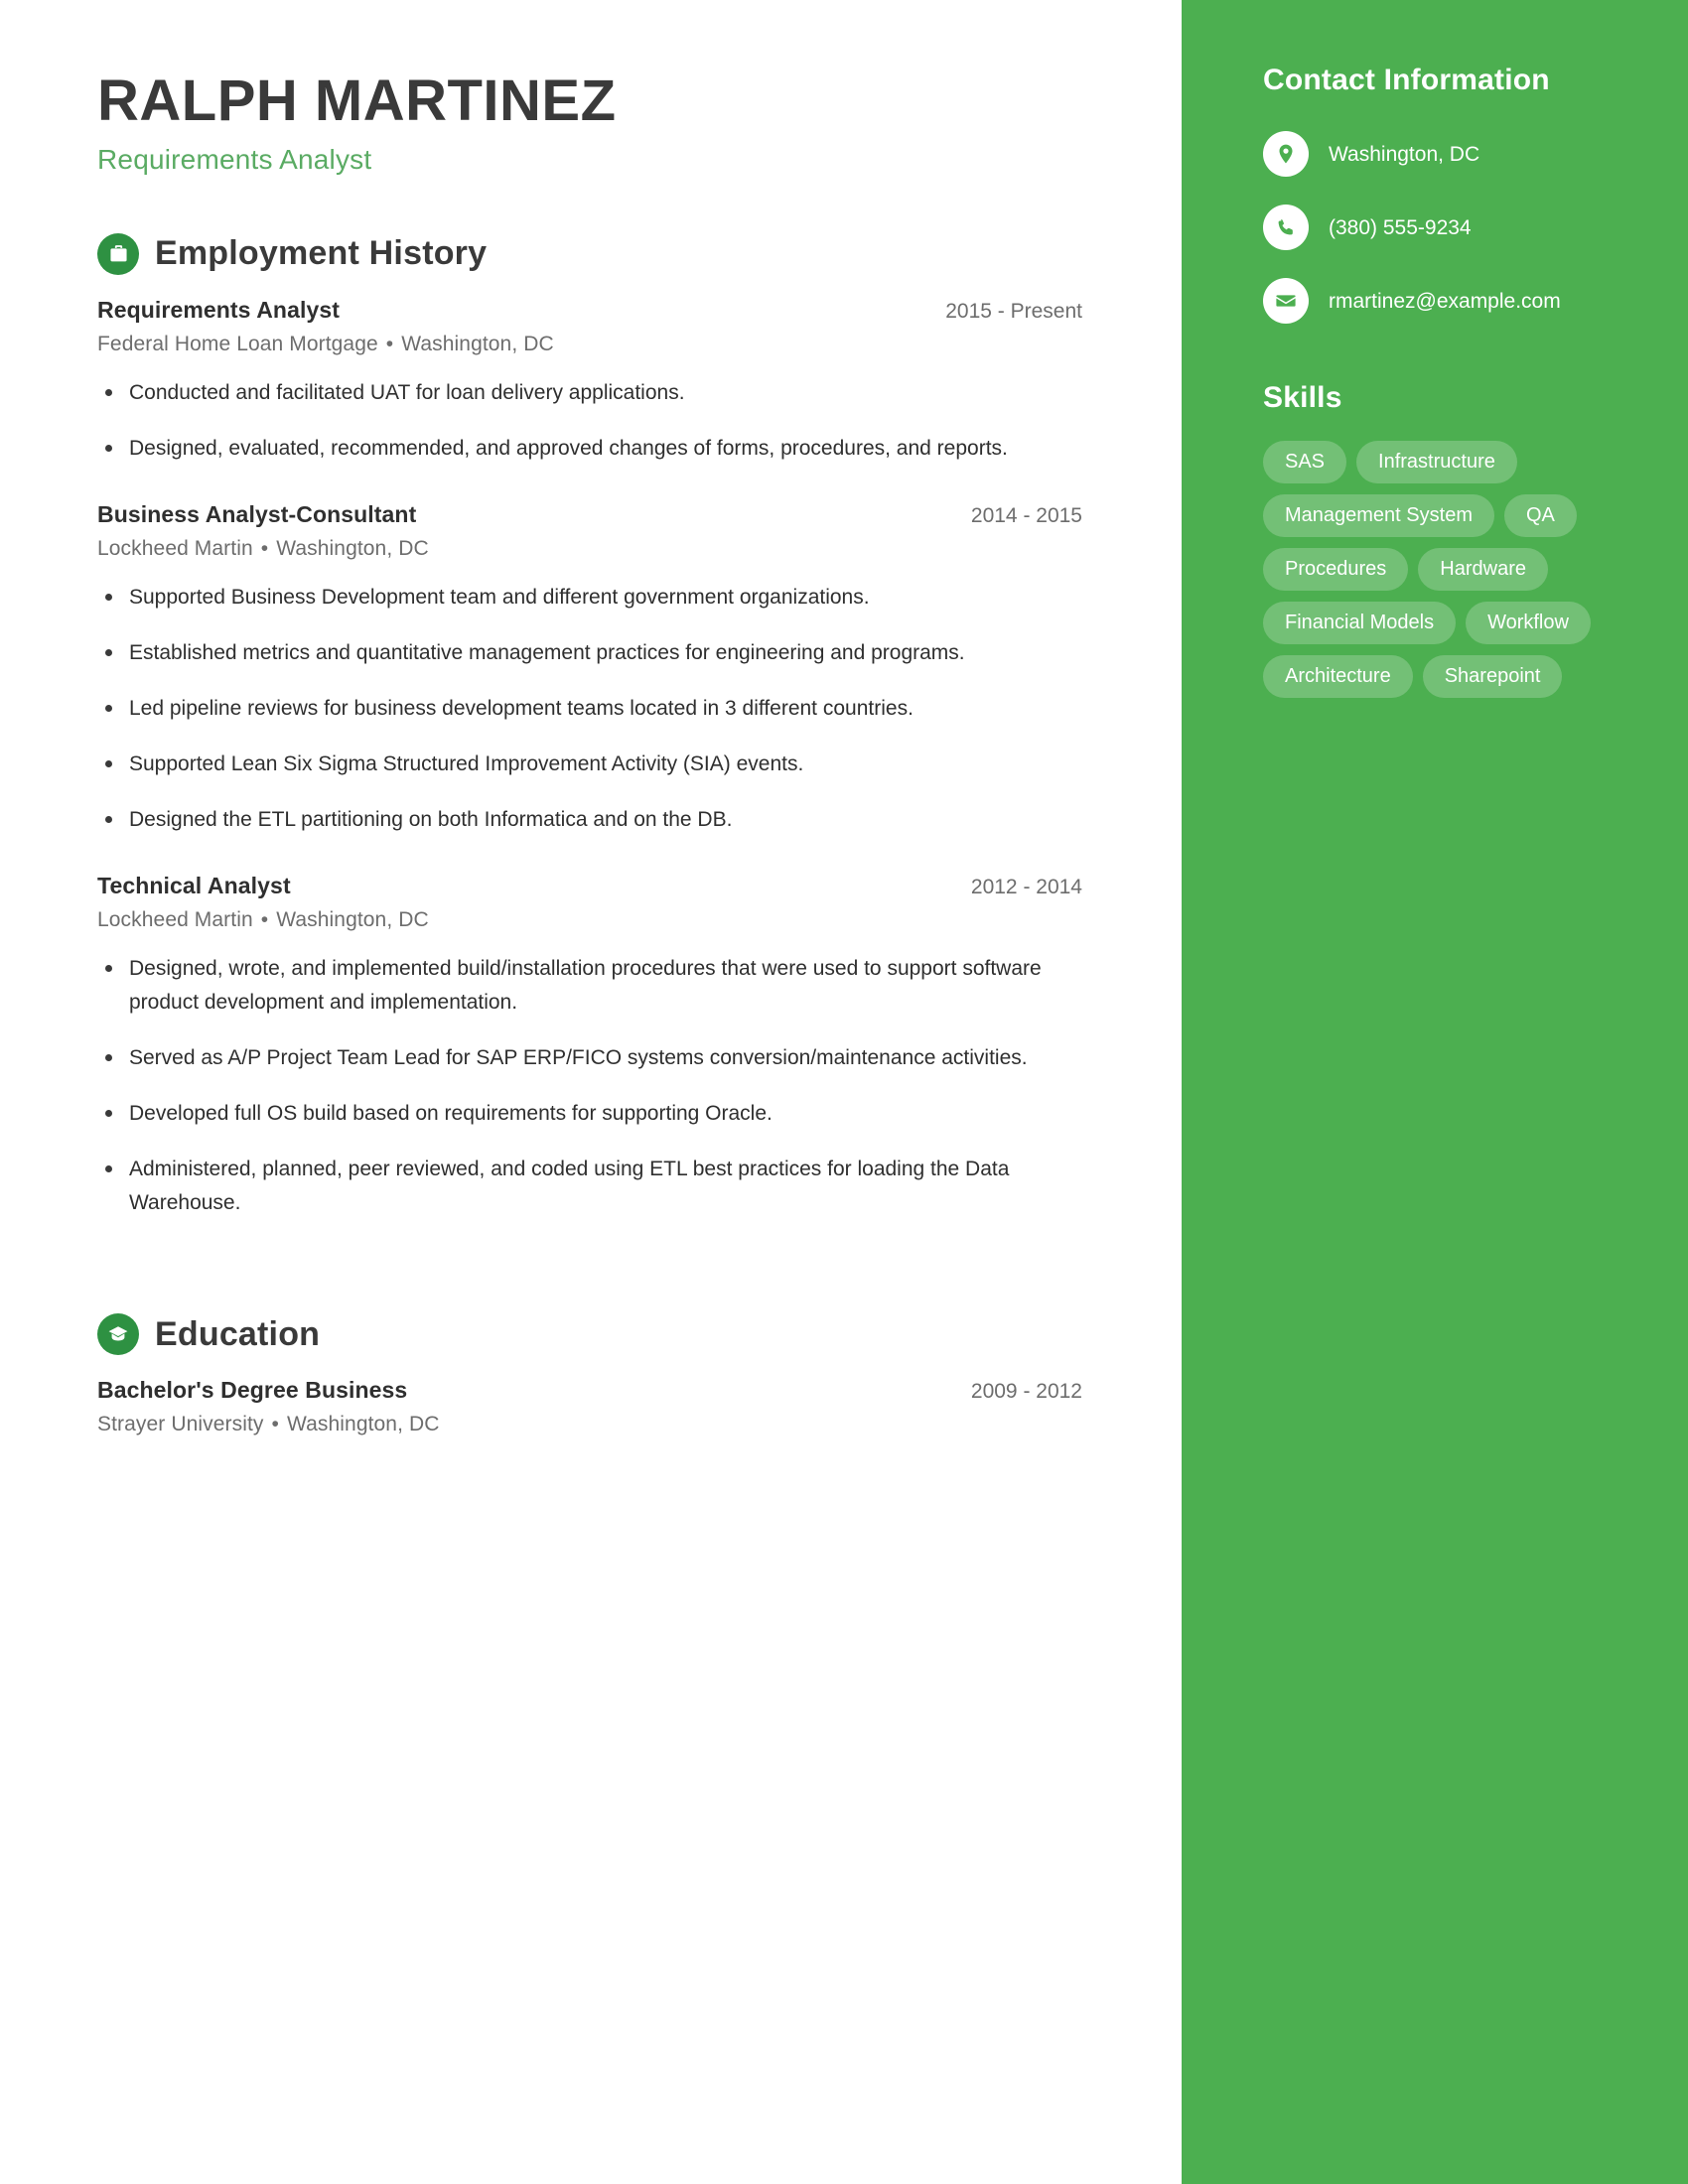  What do you see at coordinates (589, 1390) in the screenshot?
I see `entry-header: Bachelor's Degree Business 2009 - 2012` at bounding box center [589, 1390].